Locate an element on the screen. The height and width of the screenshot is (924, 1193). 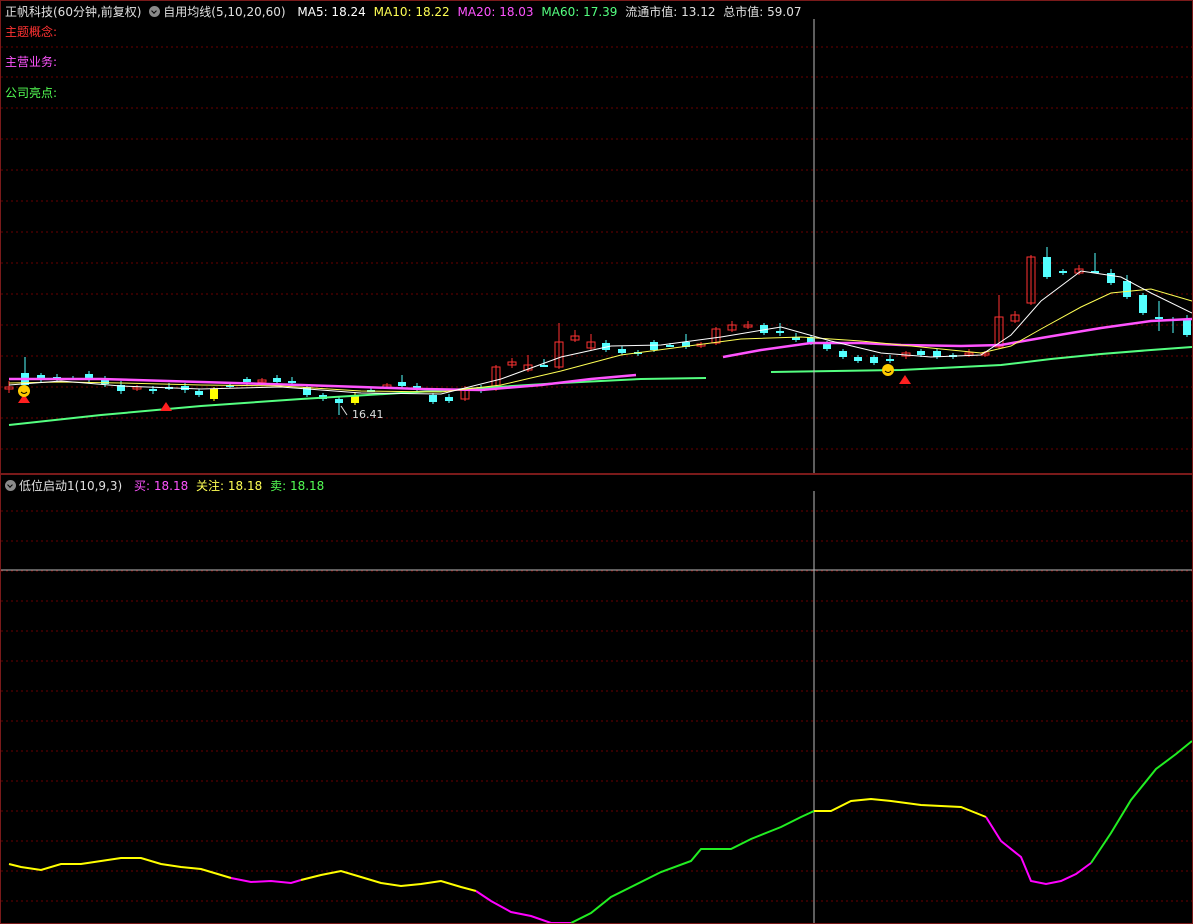
ma60-line is located at coordinates (981, 359).